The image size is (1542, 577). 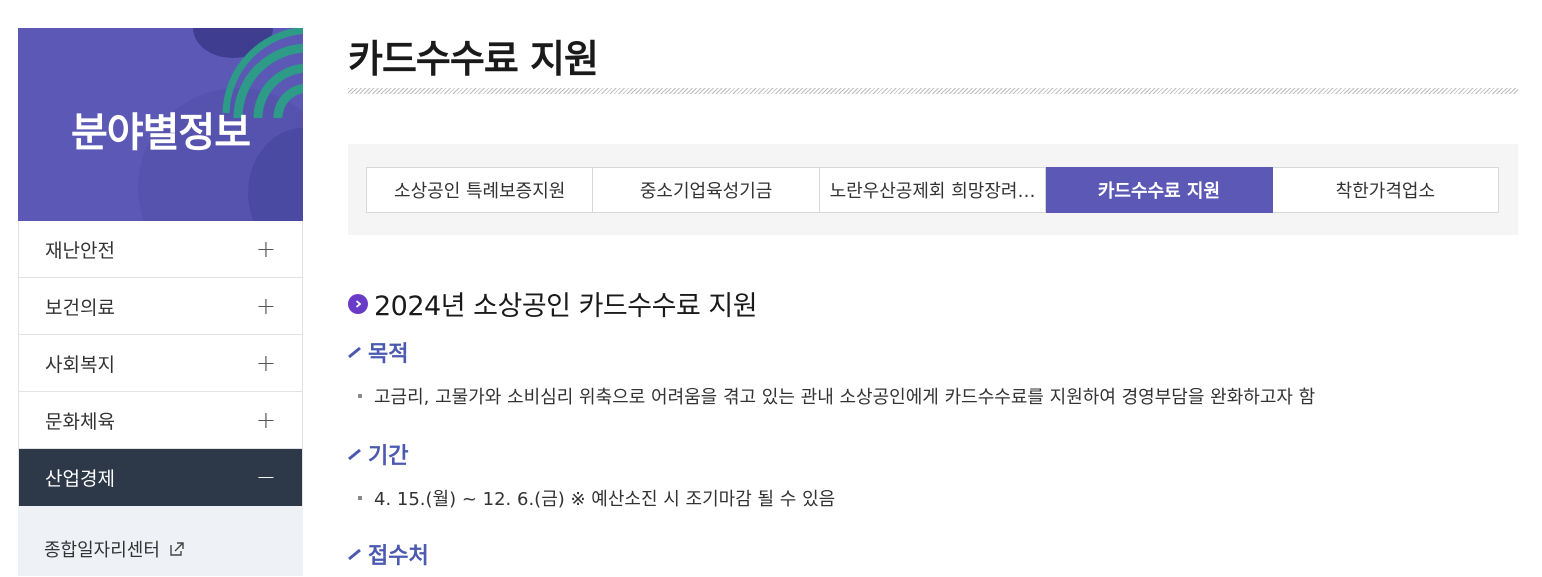 I want to click on sidebar-item-label: 보건의료, so click(x=80, y=307).